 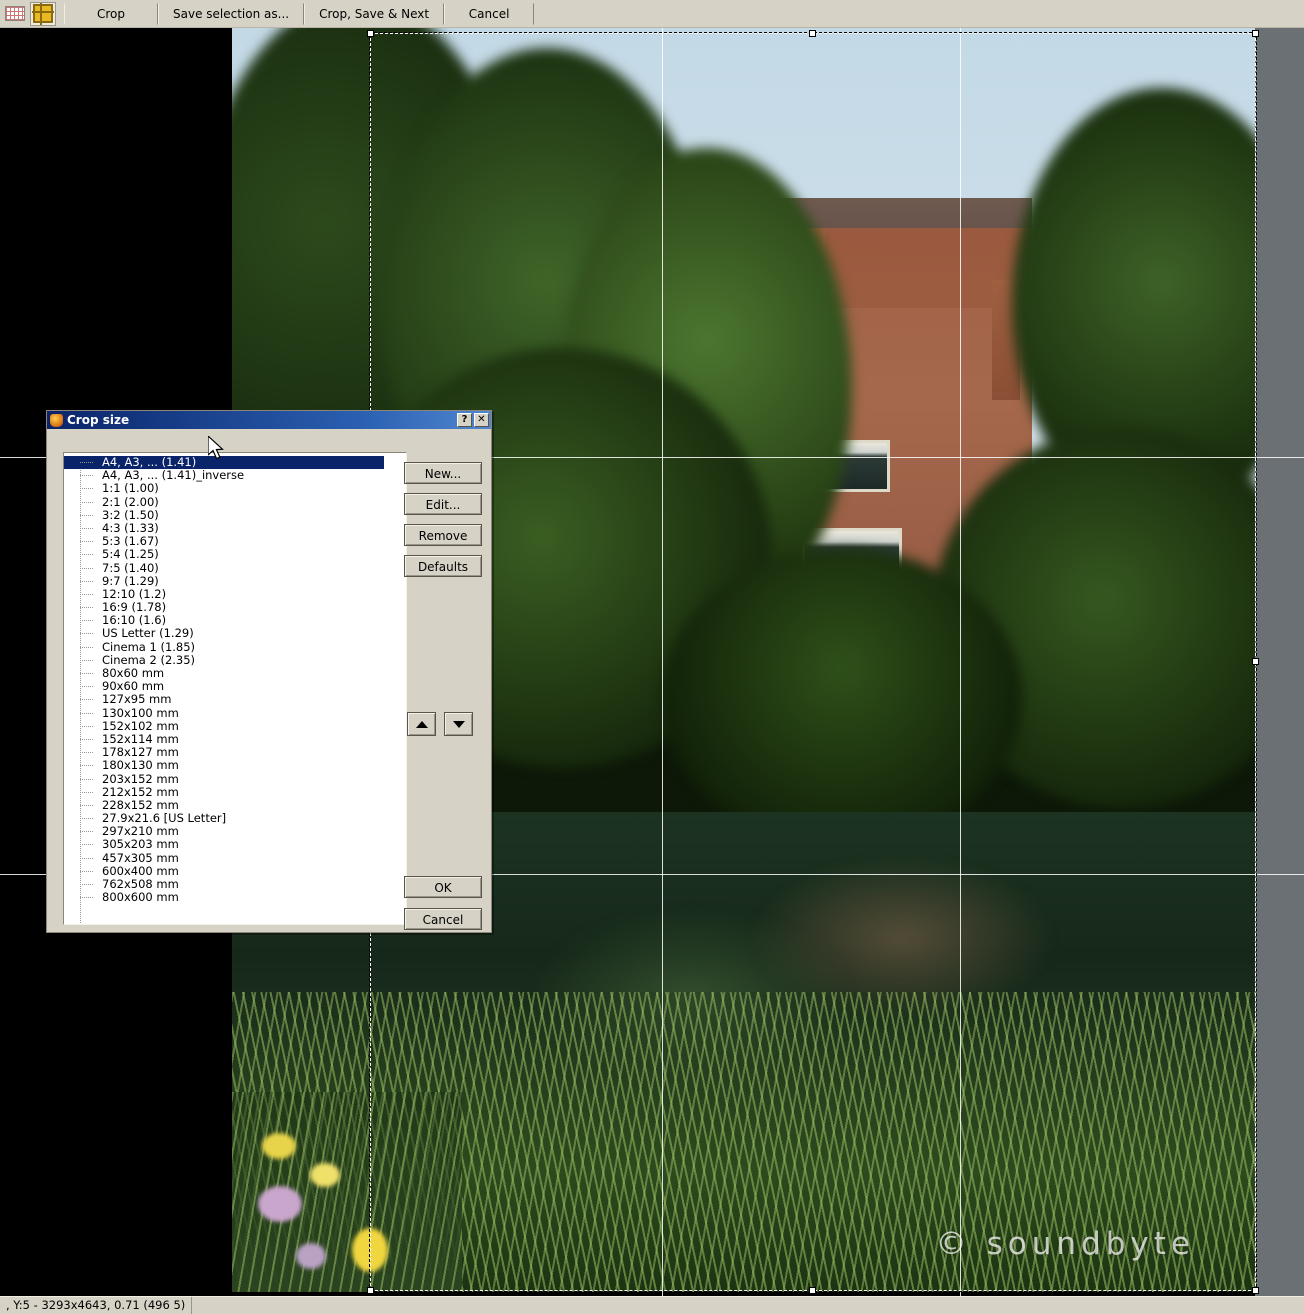 I want to click on down-arrow-glyph, so click(x=458, y=724).